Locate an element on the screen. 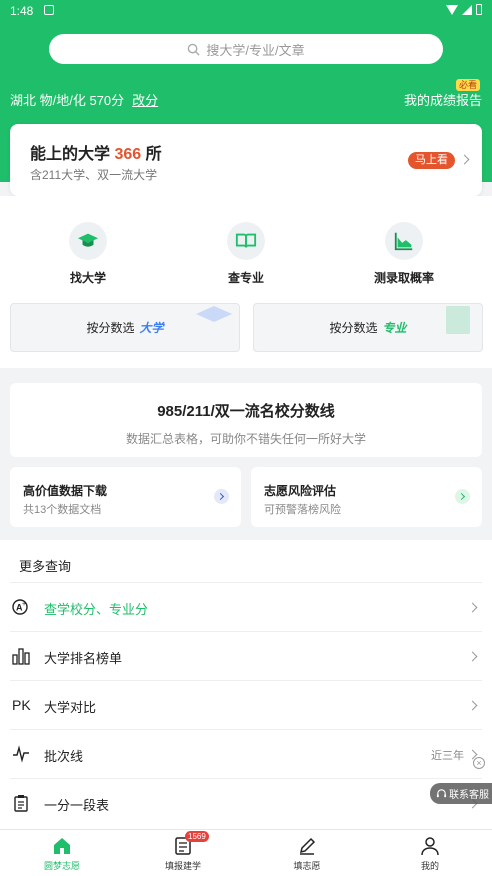 The image size is (492, 876). search-placeholder: 搜大学/专业/文章 is located at coordinates (255, 50).